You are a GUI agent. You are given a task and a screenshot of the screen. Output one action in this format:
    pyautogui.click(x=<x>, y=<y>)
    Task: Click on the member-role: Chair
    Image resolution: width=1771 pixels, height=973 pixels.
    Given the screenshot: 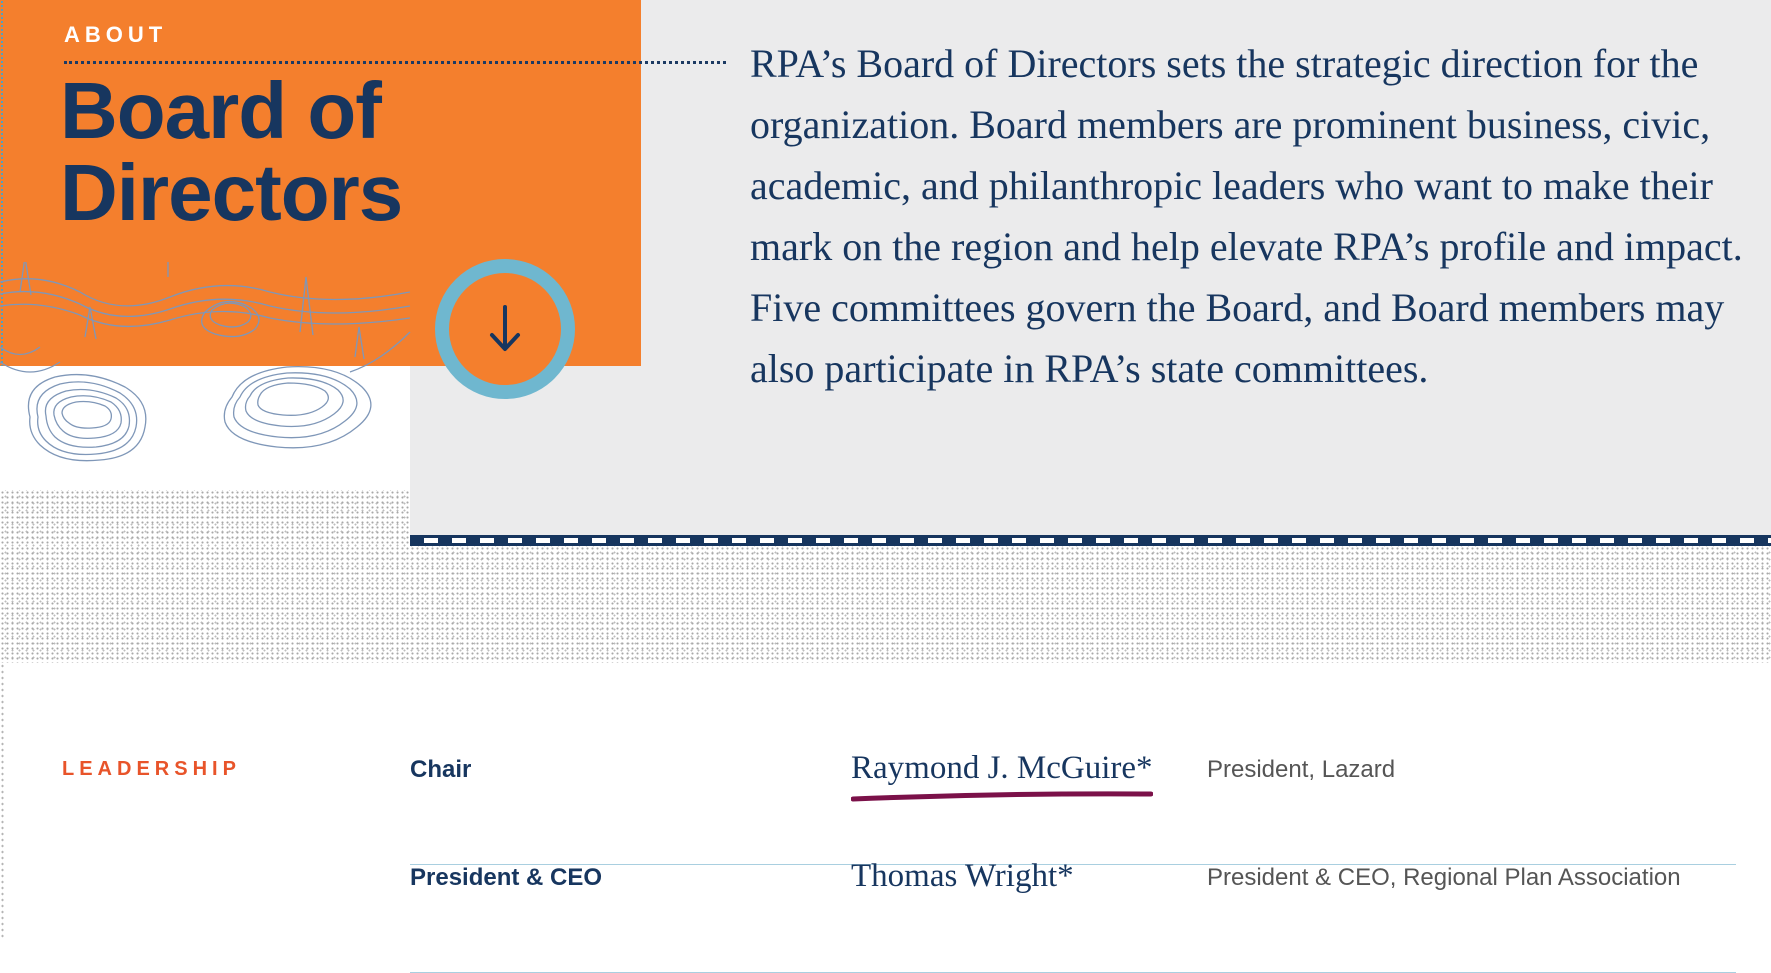 What is the action you would take?
    pyautogui.click(x=441, y=769)
    